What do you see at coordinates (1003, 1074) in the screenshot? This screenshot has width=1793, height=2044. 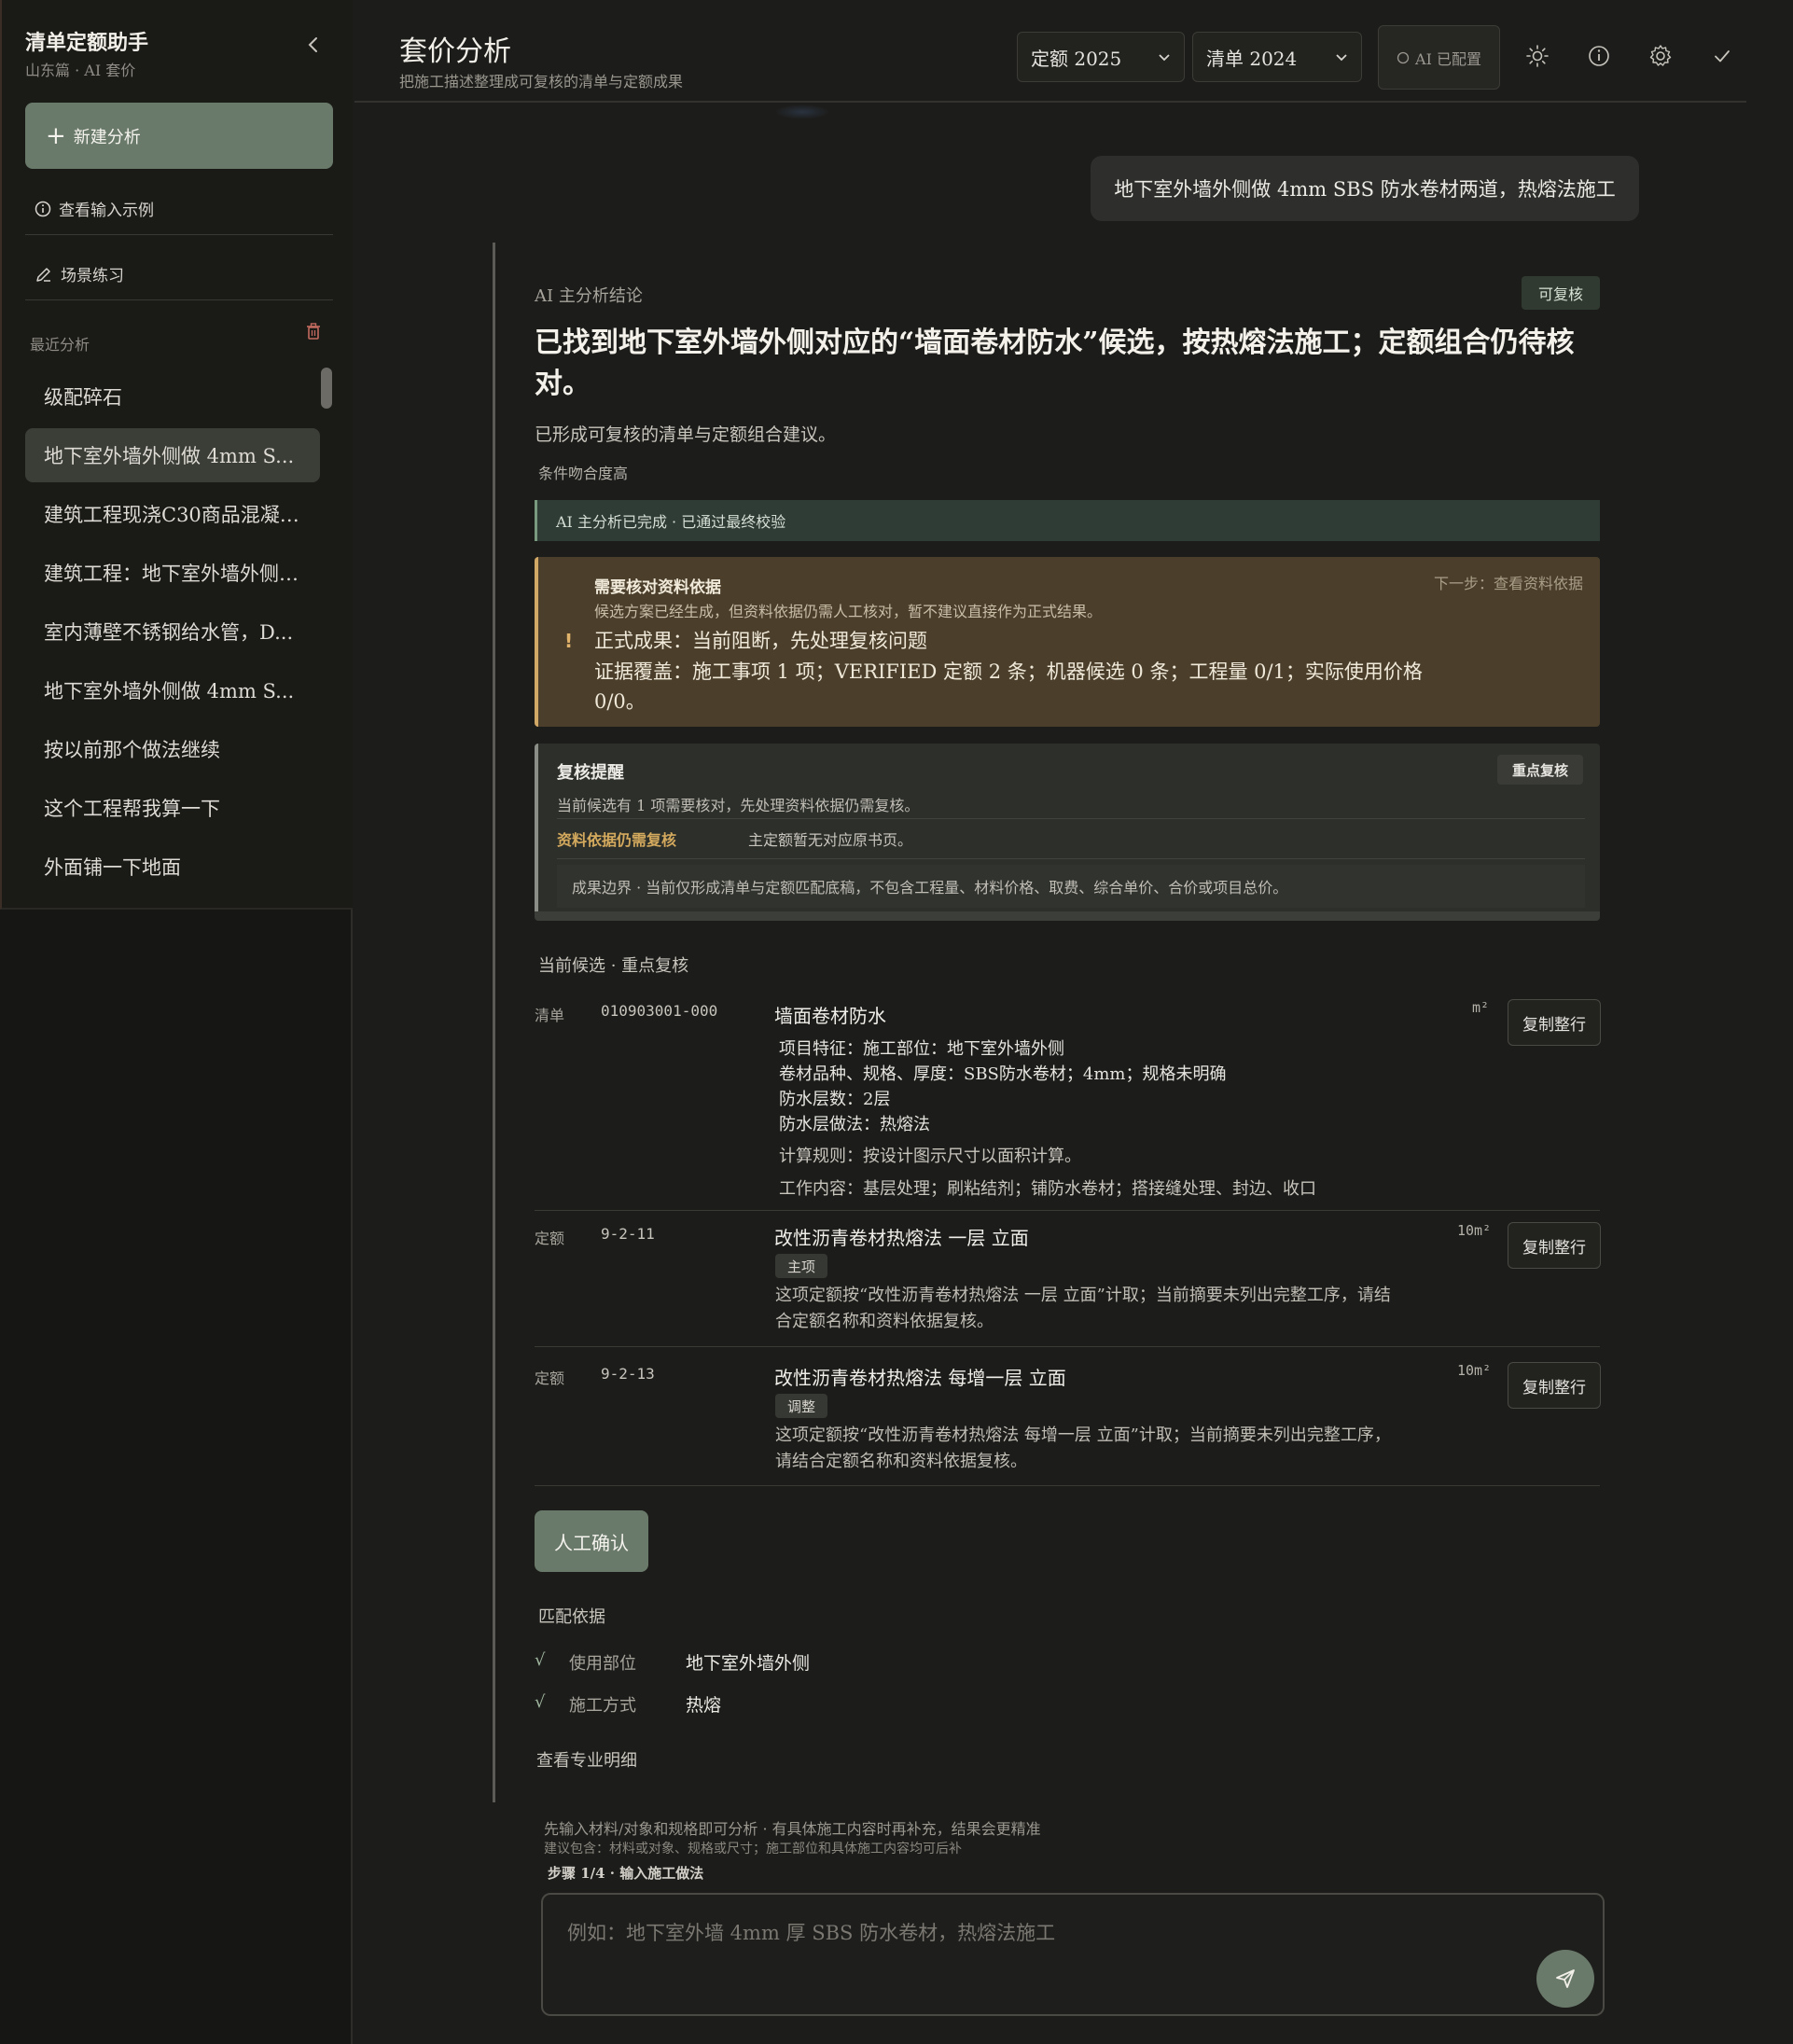 I see `item-feature: 卷材品种、规格、厚度：SBS防水卷材；4mm；规格未明确` at bounding box center [1003, 1074].